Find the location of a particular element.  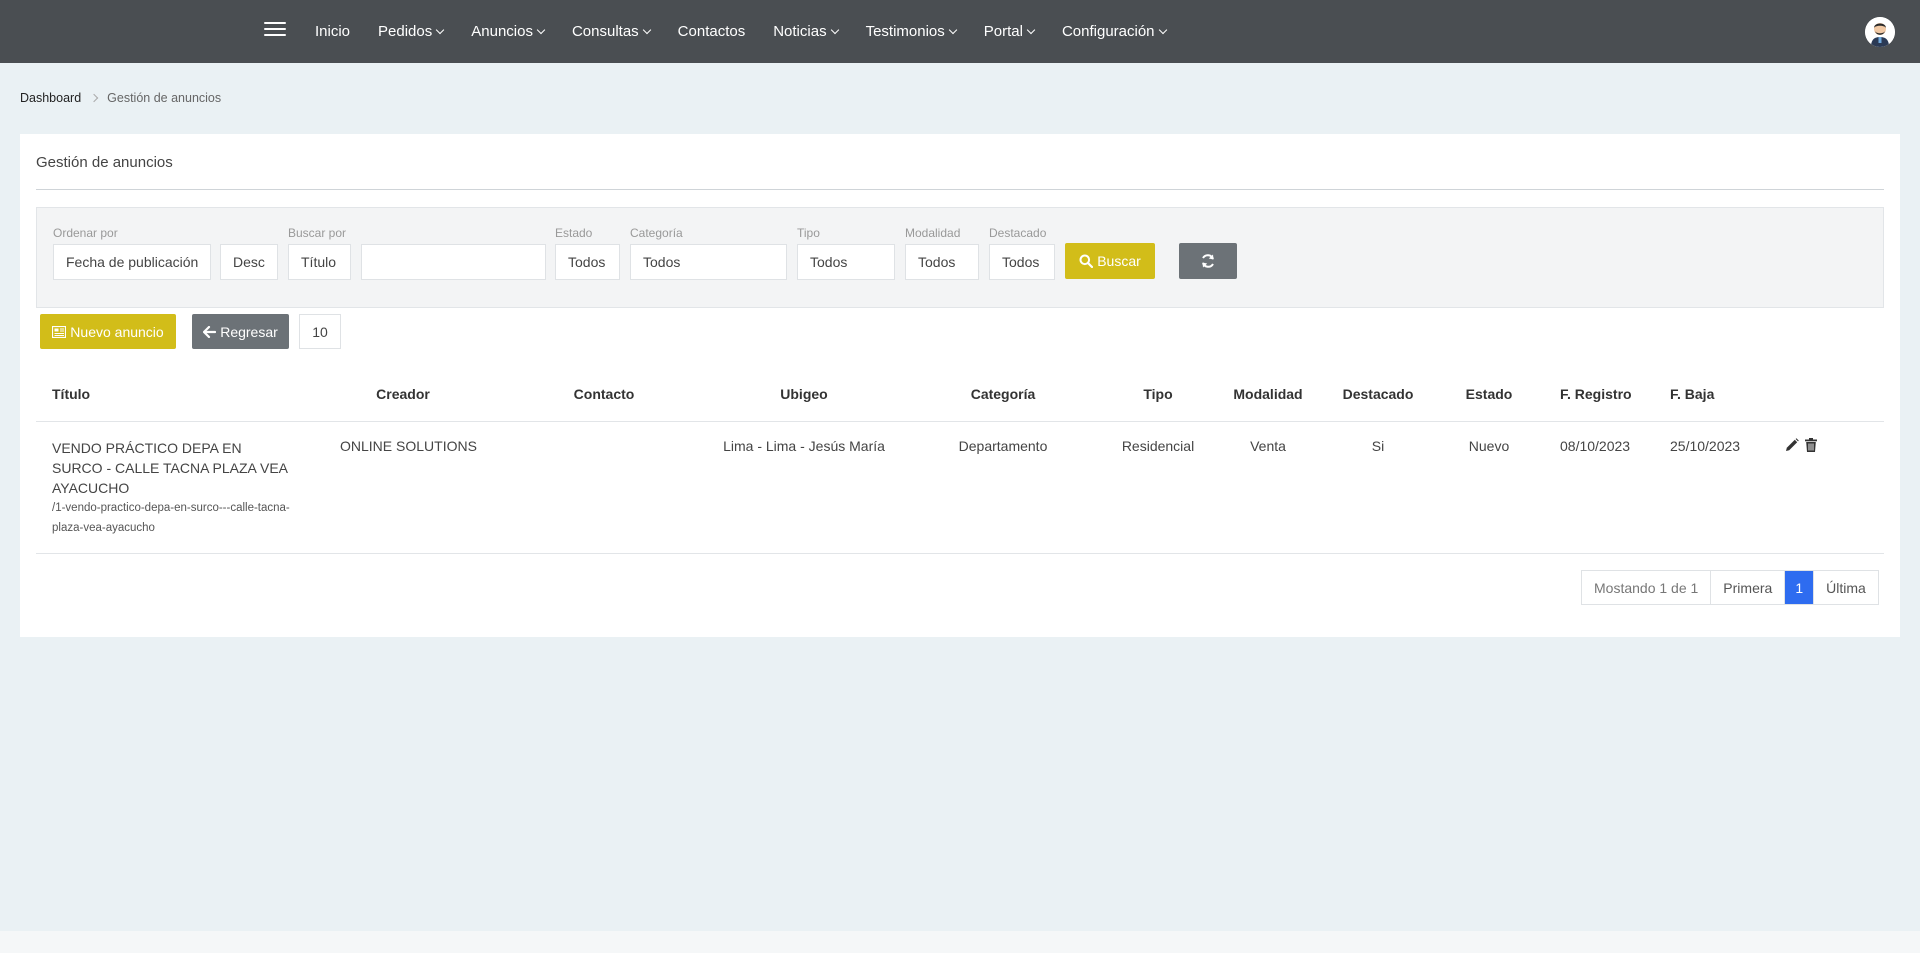

filter-modalidad: Modalidad Todos is located at coordinates (942, 252).